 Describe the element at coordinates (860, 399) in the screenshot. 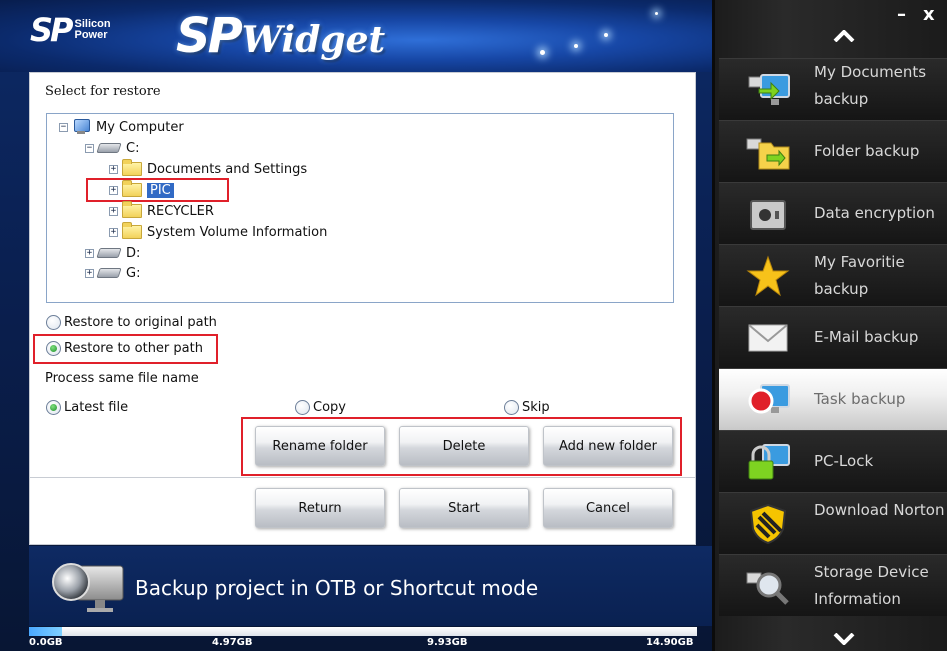

I see `sidebar-item-label: Task backup` at that location.